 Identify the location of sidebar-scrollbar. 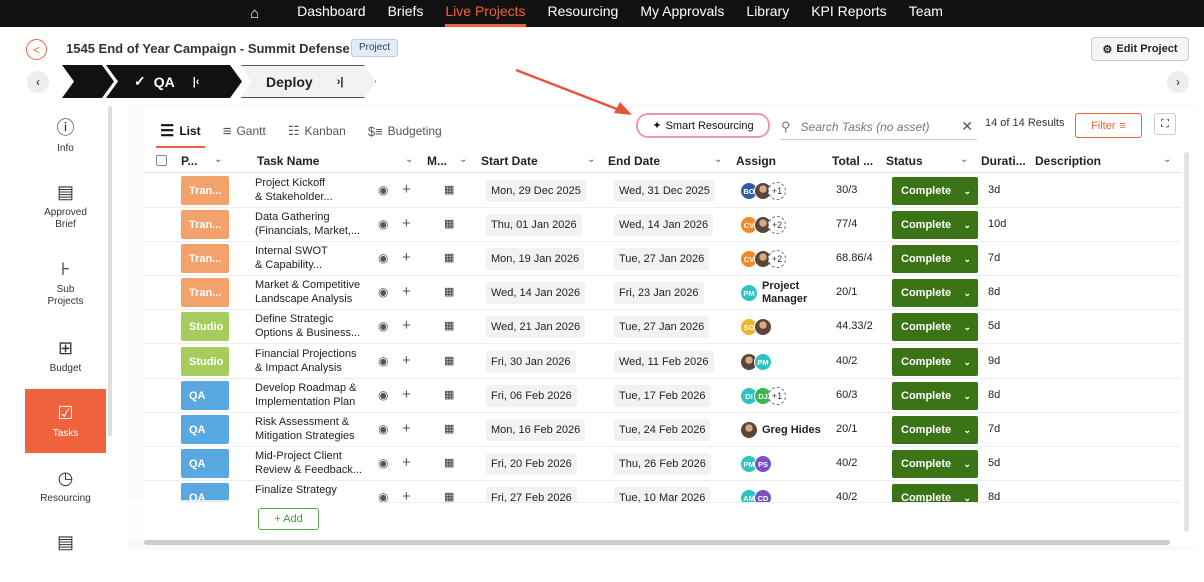
(110, 271).